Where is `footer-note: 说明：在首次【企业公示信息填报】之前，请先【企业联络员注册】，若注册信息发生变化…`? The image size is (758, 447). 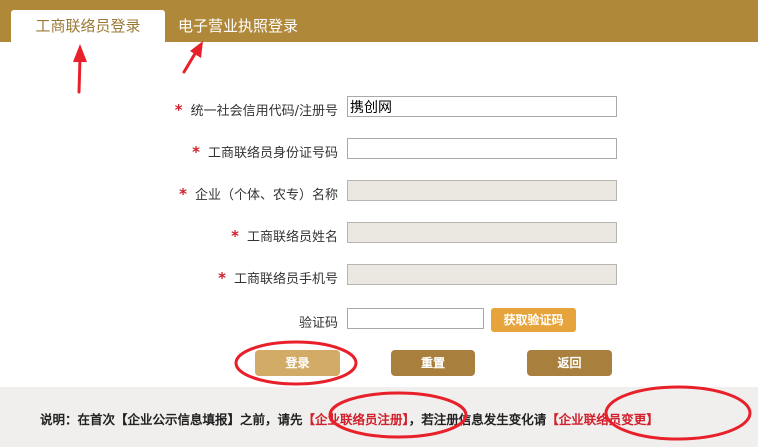 footer-note: 说明：在首次【企业公示信息填报】之前，请先【企业联络员注册】，若注册信息发生变化… is located at coordinates (379, 417).